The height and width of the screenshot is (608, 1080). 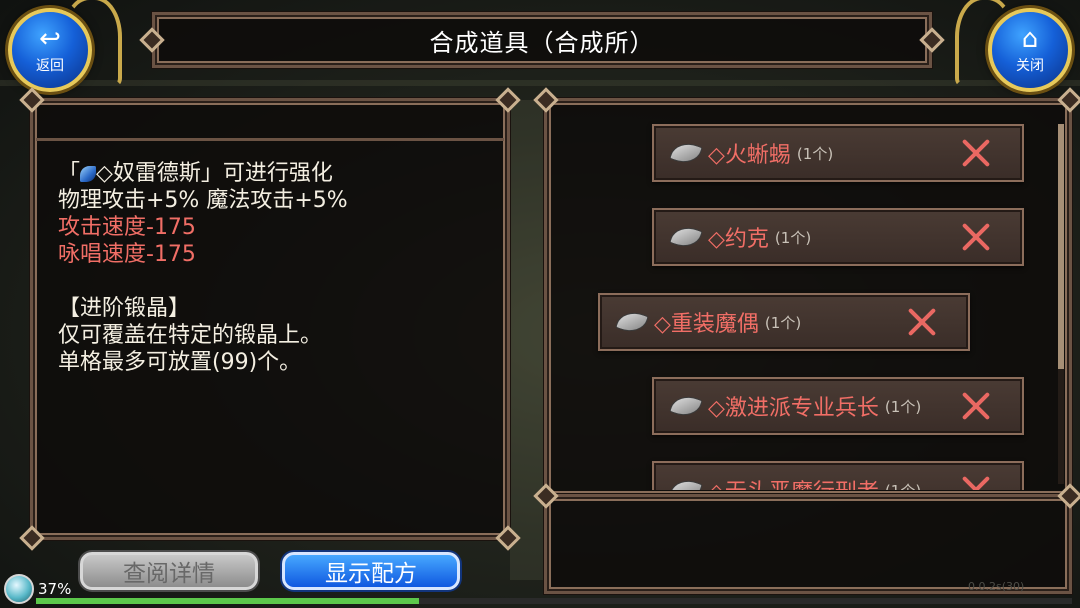 I want to click on enhance-line: 「 ◇奴雷德斯」可进行强化, so click(x=203, y=173).